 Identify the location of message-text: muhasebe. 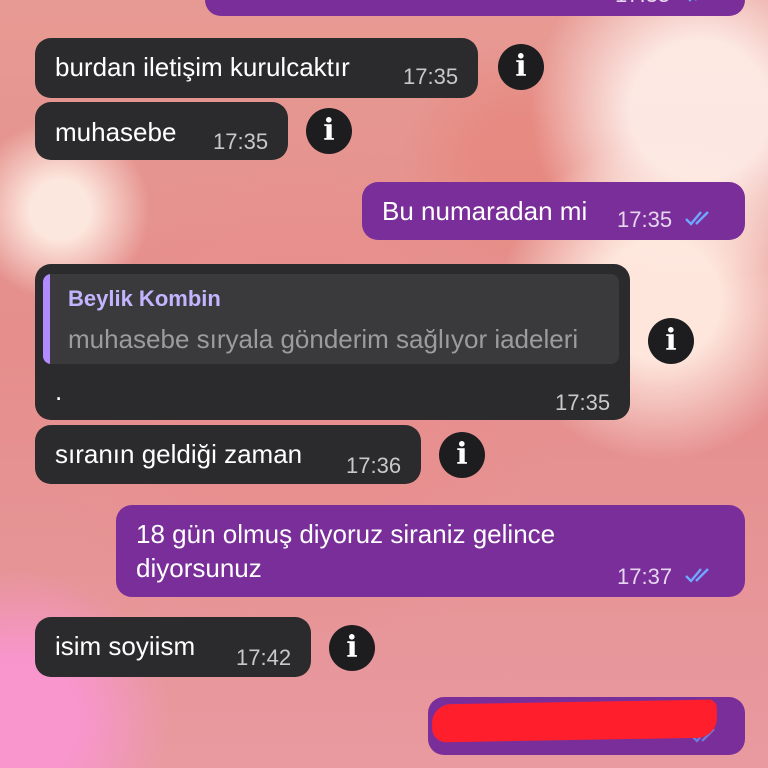
(116, 132).